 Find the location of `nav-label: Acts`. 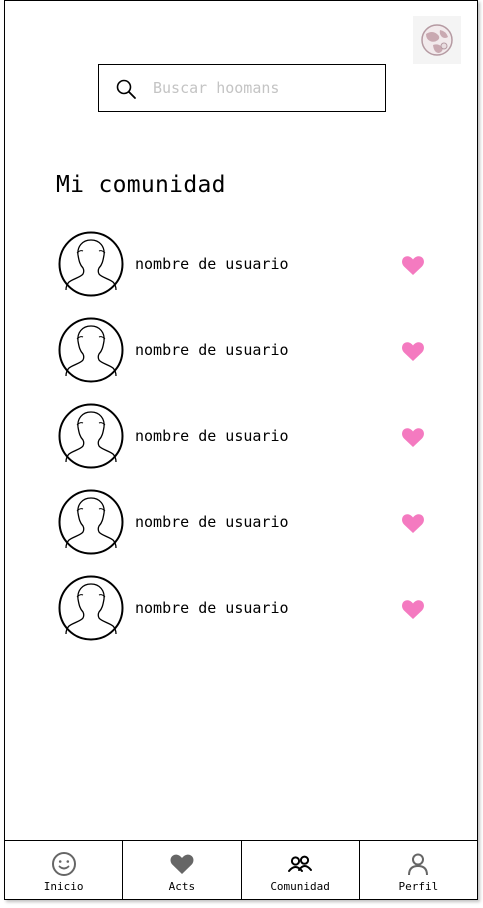

nav-label: Acts is located at coordinates (182, 886).